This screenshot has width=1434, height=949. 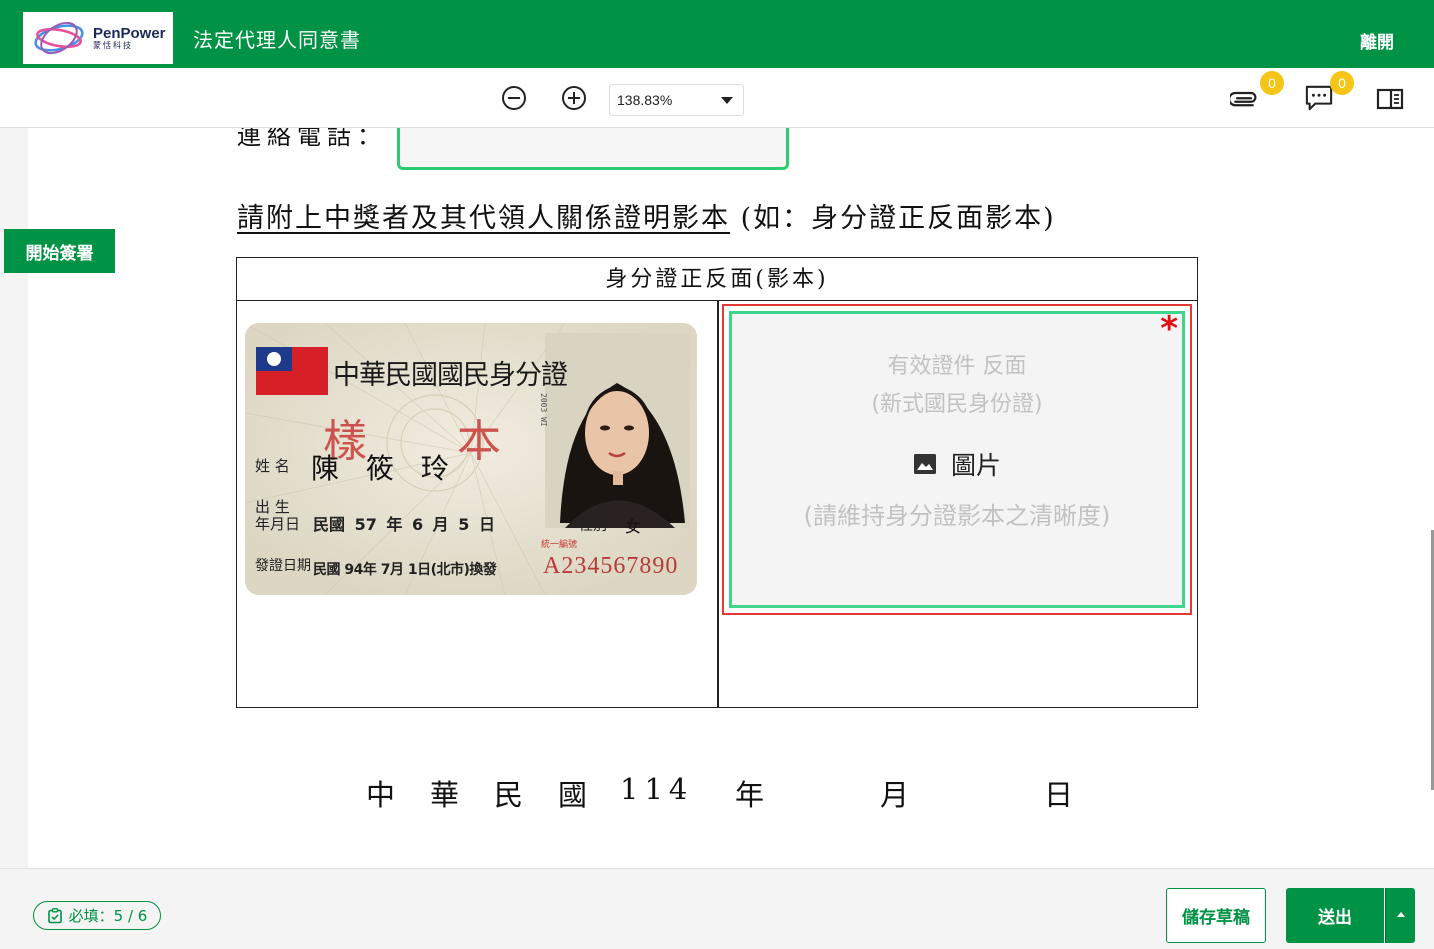 I want to click on logo-subtitle: 蒙恬科技, so click(x=113, y=45).